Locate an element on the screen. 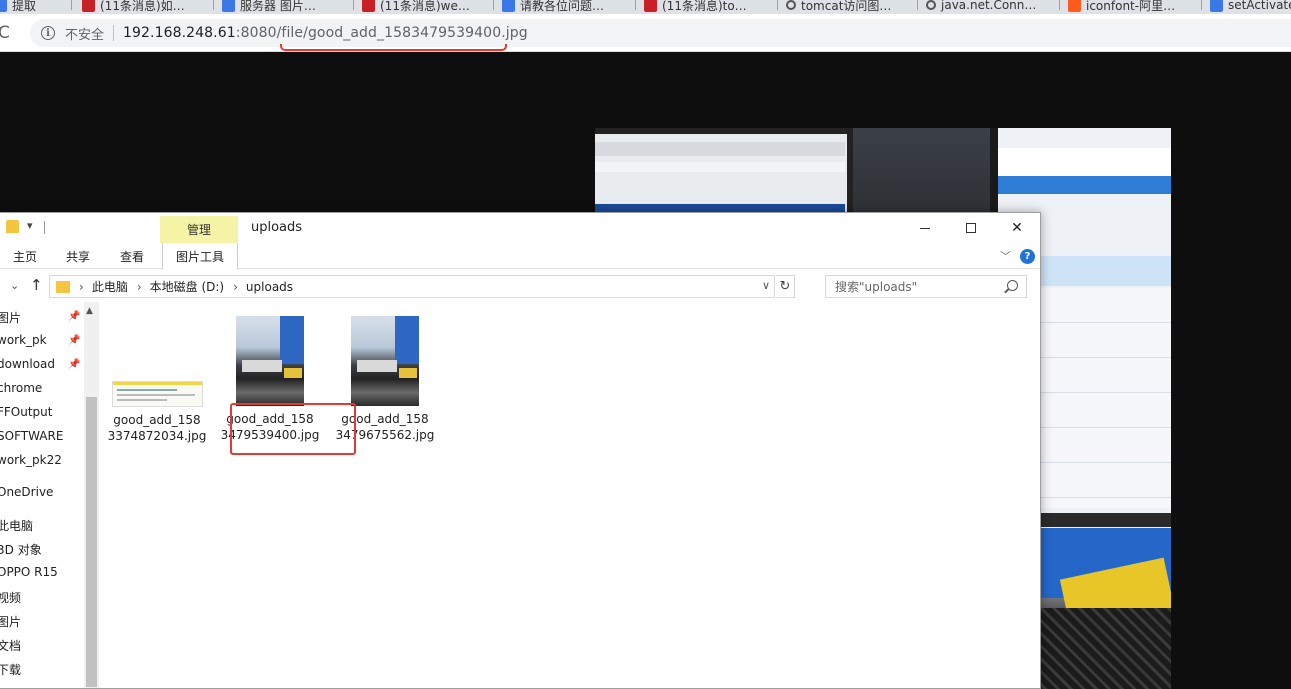 This screenshot has width=1291, height=689. maximize-button is located at coordinates (971, 228).